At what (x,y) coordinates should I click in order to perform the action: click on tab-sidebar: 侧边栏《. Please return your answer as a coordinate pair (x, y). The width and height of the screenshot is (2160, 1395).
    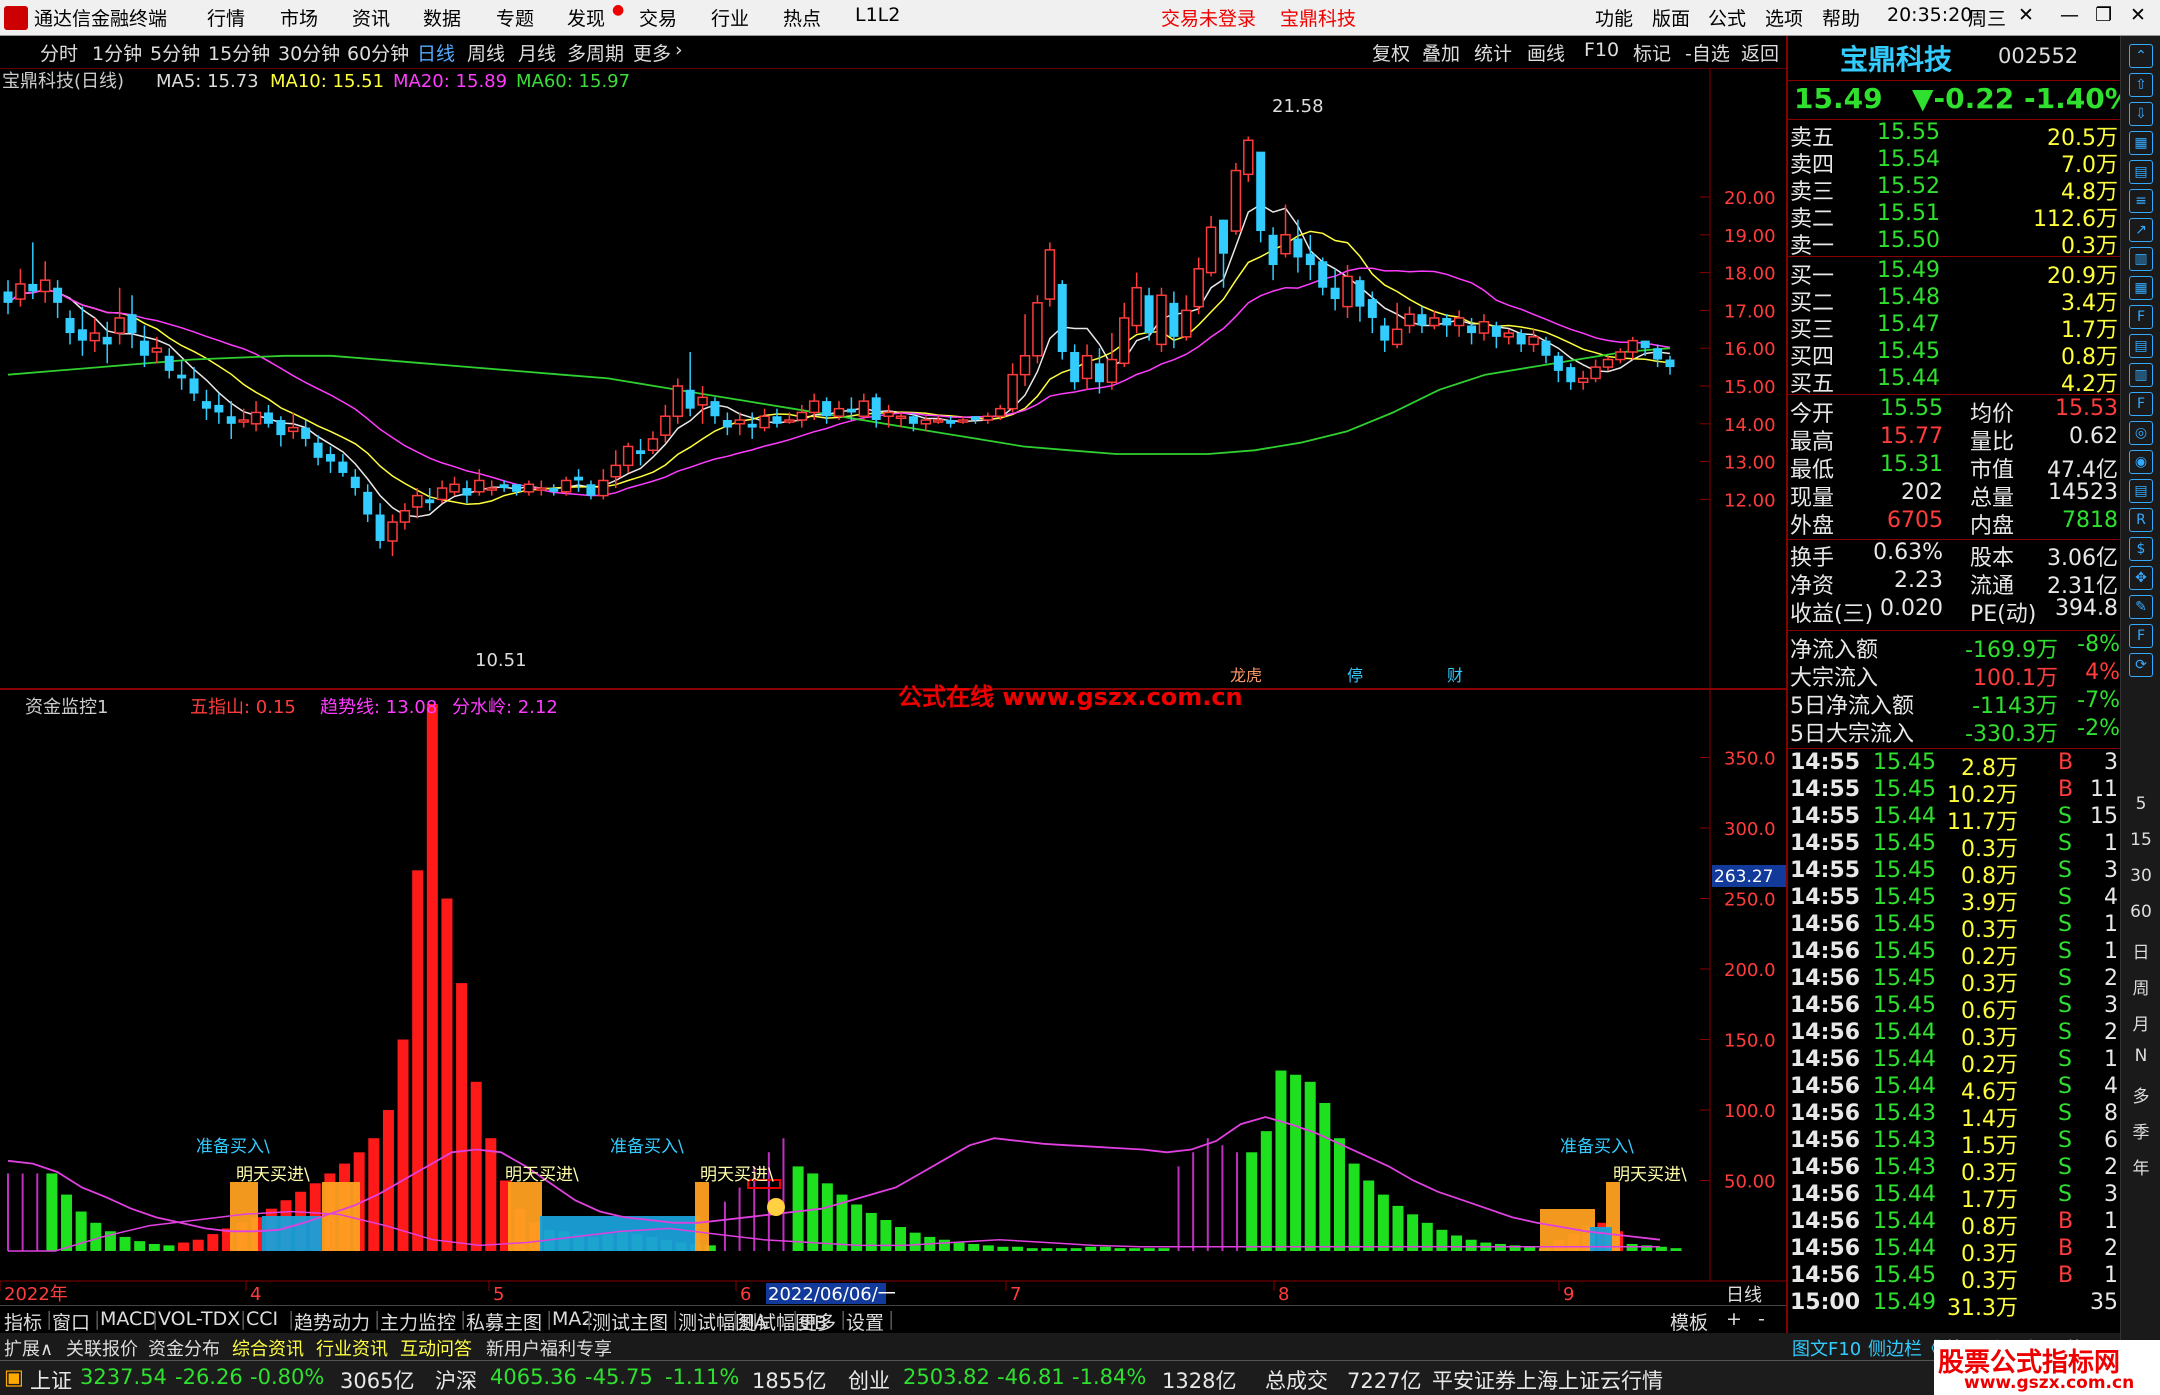
    Looking at the image, I should click on (1904, 1348).